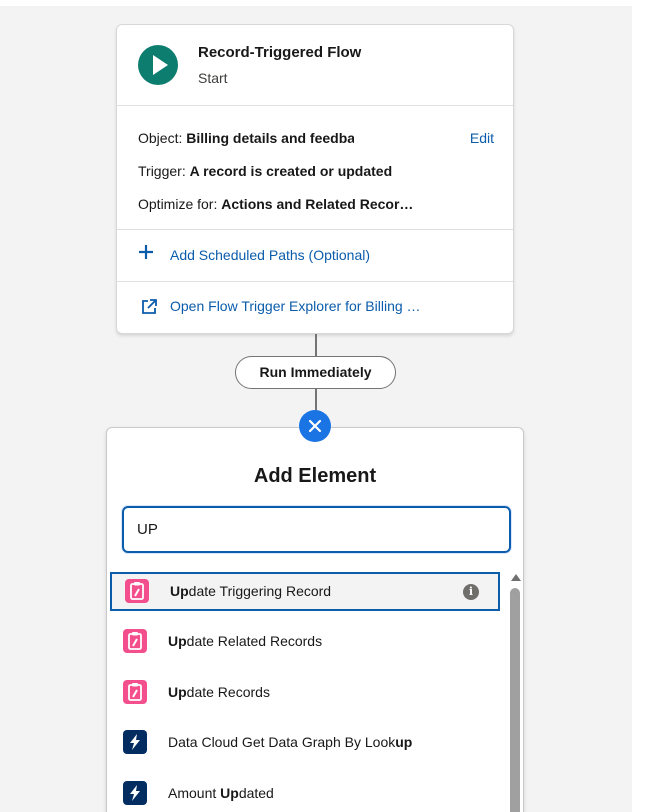 The image size is (646, 812). What do you see at coordinates (221, 793) in the screenshot?
I see `list-item-label: Amount Updated` at bounding box center [221, 793].